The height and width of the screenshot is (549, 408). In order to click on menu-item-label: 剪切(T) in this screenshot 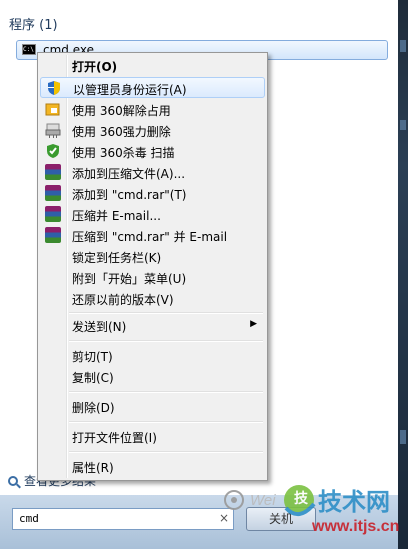, I will do `click(92, 357)`.